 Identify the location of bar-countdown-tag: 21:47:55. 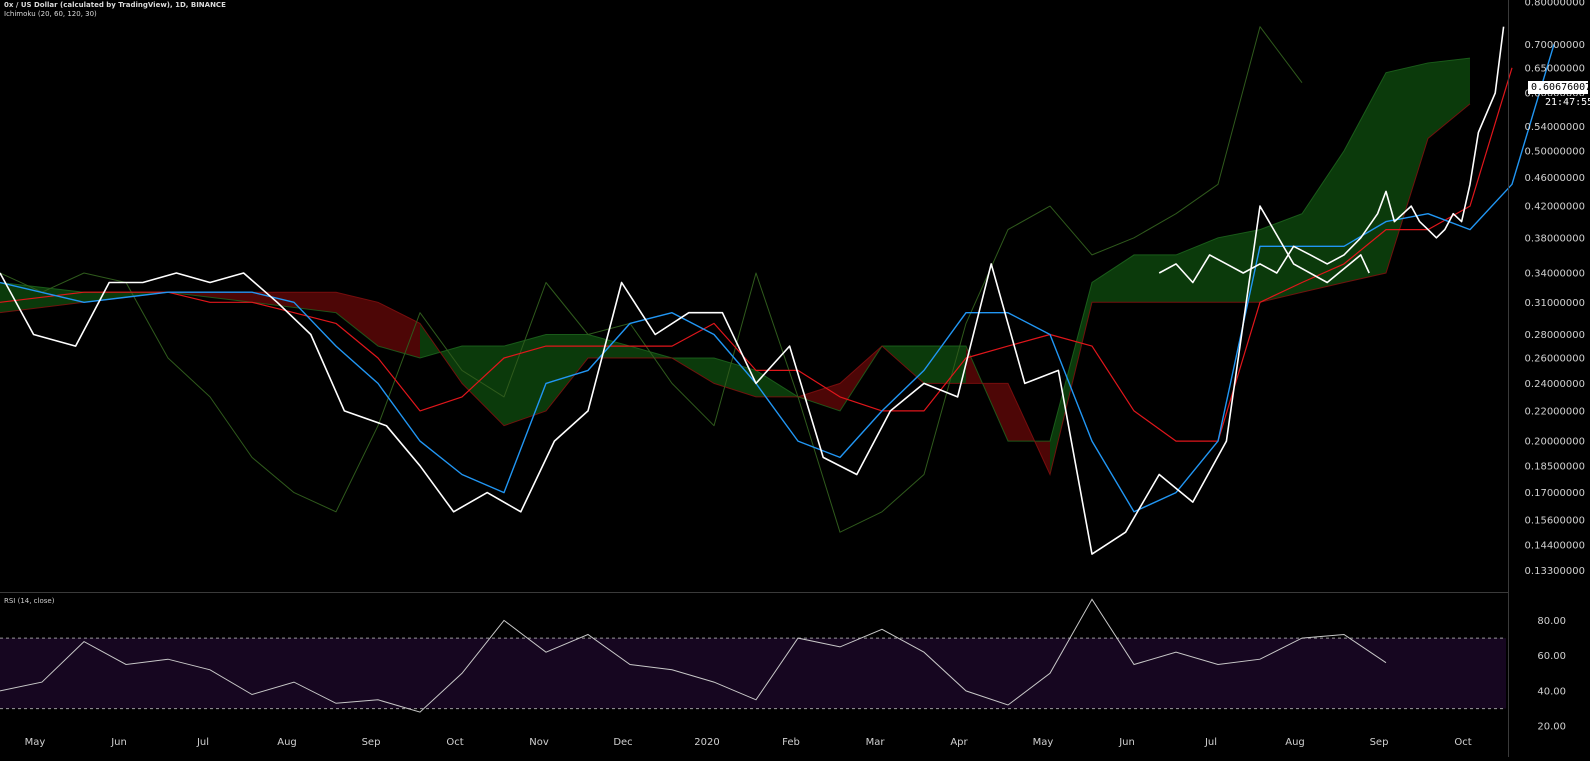
(1566, 102).